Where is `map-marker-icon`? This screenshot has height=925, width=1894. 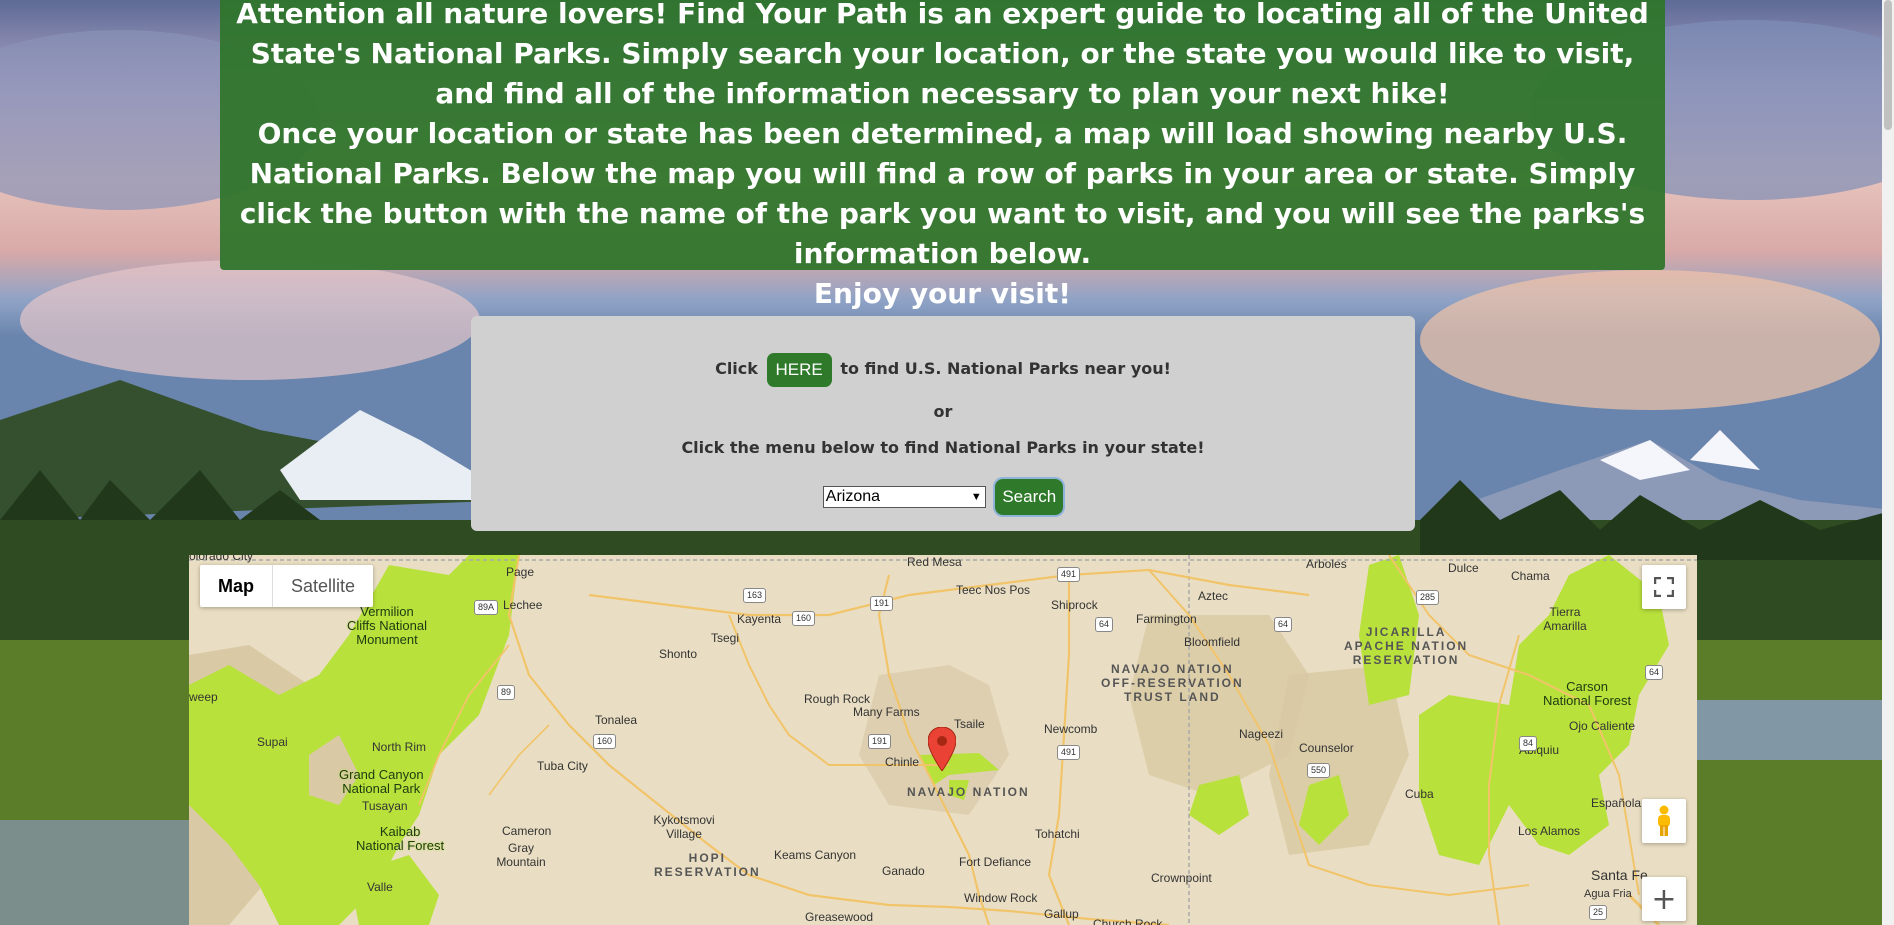
map-marker-icon is located at coordinates (942, 749).